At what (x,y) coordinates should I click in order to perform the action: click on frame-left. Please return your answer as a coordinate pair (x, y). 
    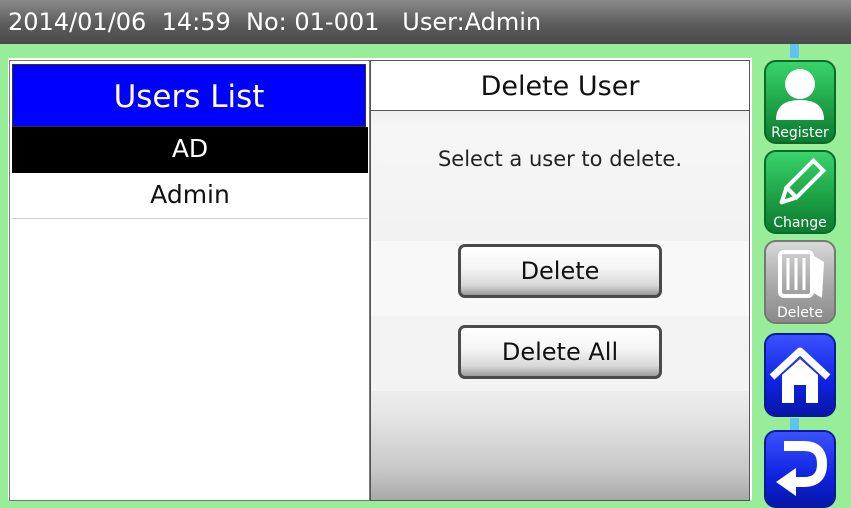
    Looking at the image, I should click on (4, 276).